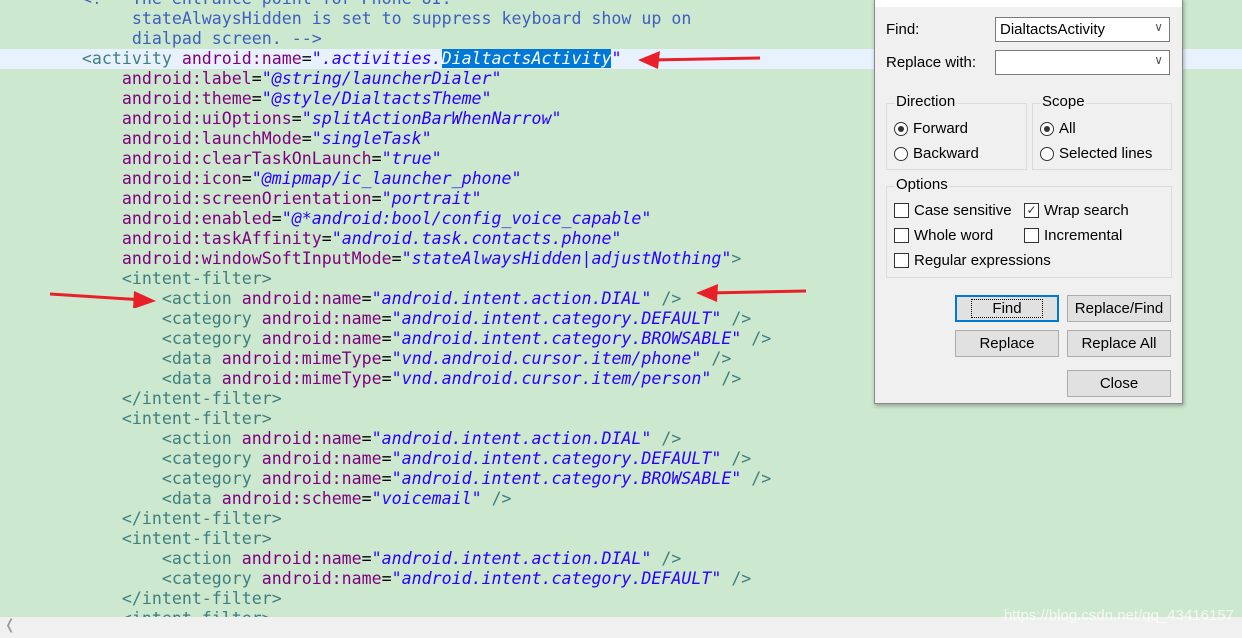 The height and width of the screenshot is (638, 1242). Describe the element at coordinates (1119, 343) in the screenshot. I see `replace-all-button: Replace All` at that location.